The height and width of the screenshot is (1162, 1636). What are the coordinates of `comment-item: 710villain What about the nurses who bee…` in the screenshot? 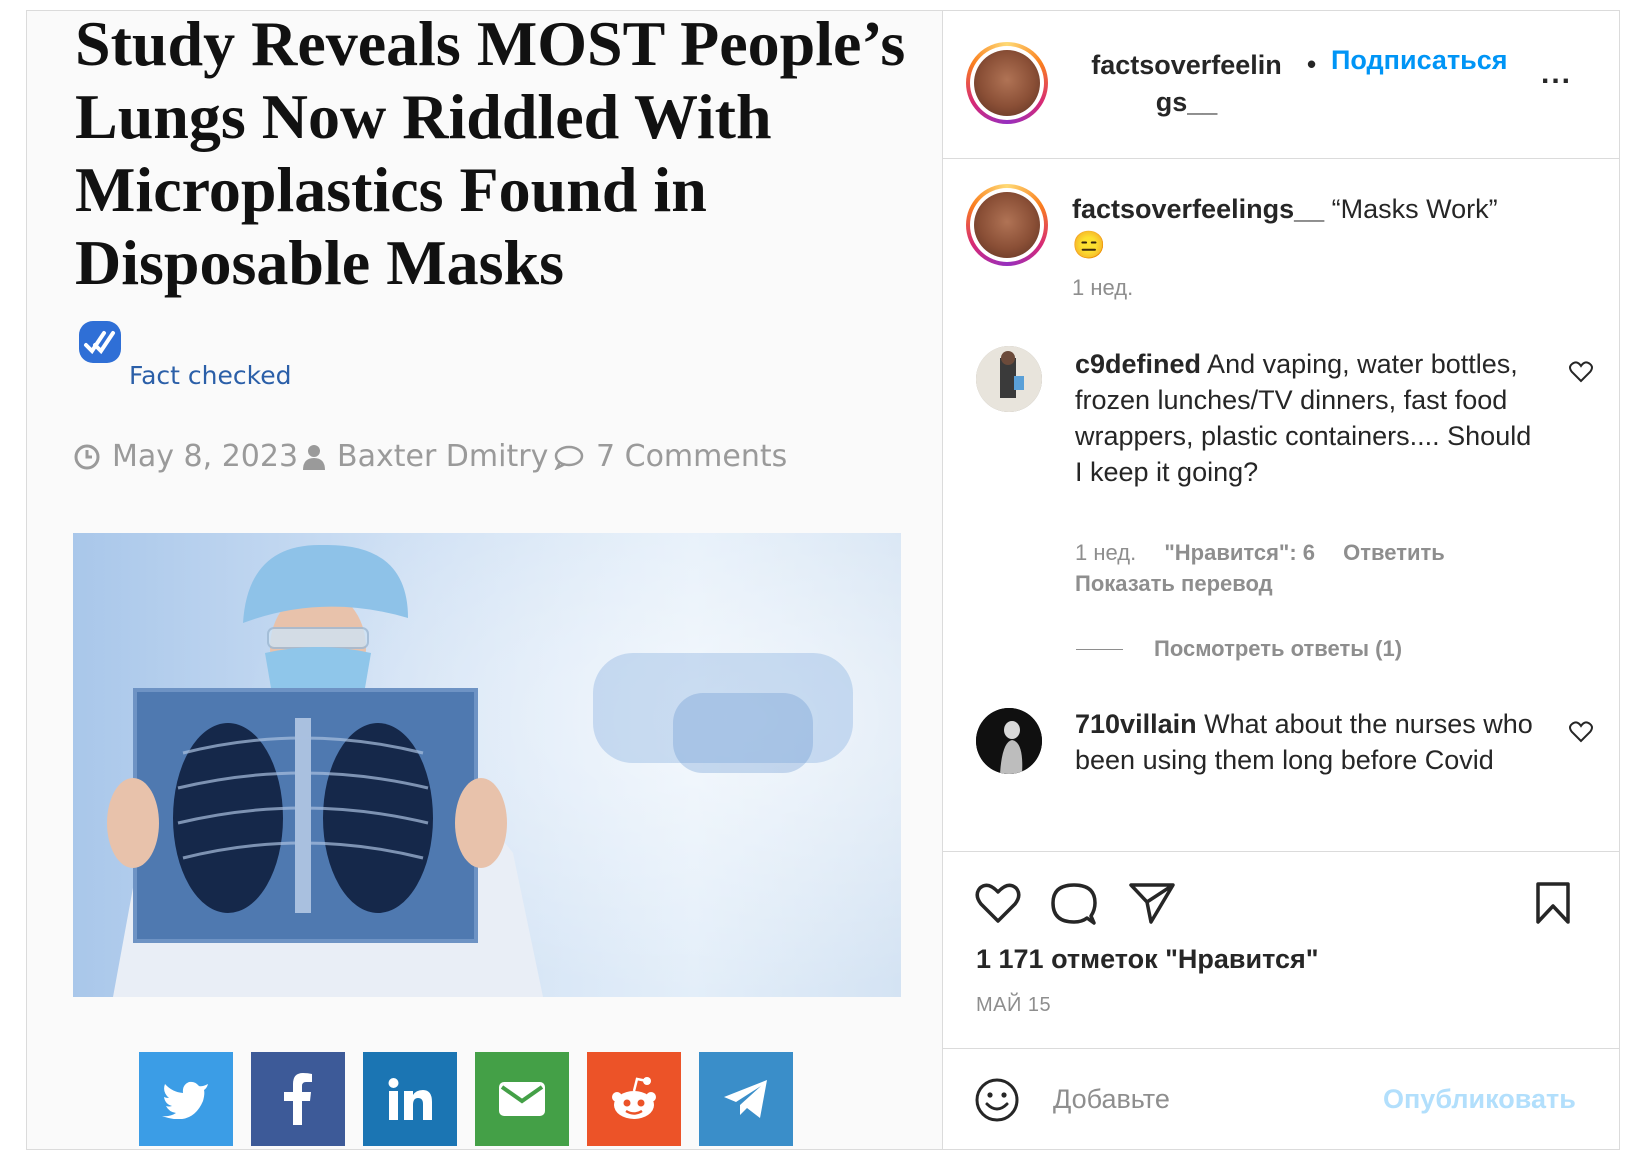 It's located at (1281, 775).